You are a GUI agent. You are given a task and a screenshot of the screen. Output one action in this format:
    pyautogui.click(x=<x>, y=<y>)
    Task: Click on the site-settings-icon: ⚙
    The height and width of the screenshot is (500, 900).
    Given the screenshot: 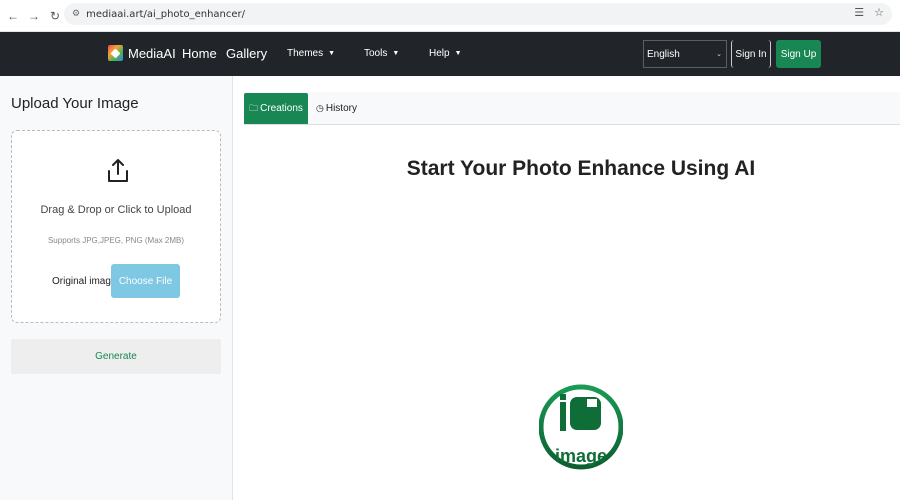 What is the action you would take?
    pyautogui.click(x=76, y=14)
    